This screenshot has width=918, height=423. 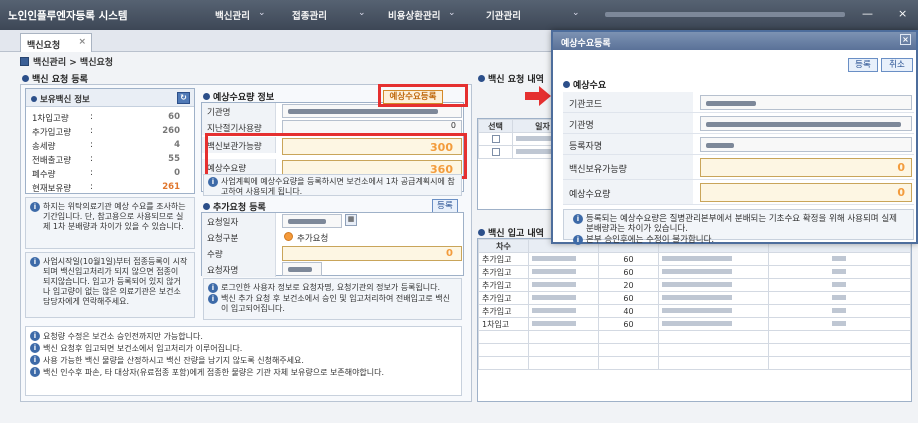 What do you see at coordinates (503, 15) in the screenshot?
I see `menu-org-mgmt: 기관관리` at bounding box center [503, 15].